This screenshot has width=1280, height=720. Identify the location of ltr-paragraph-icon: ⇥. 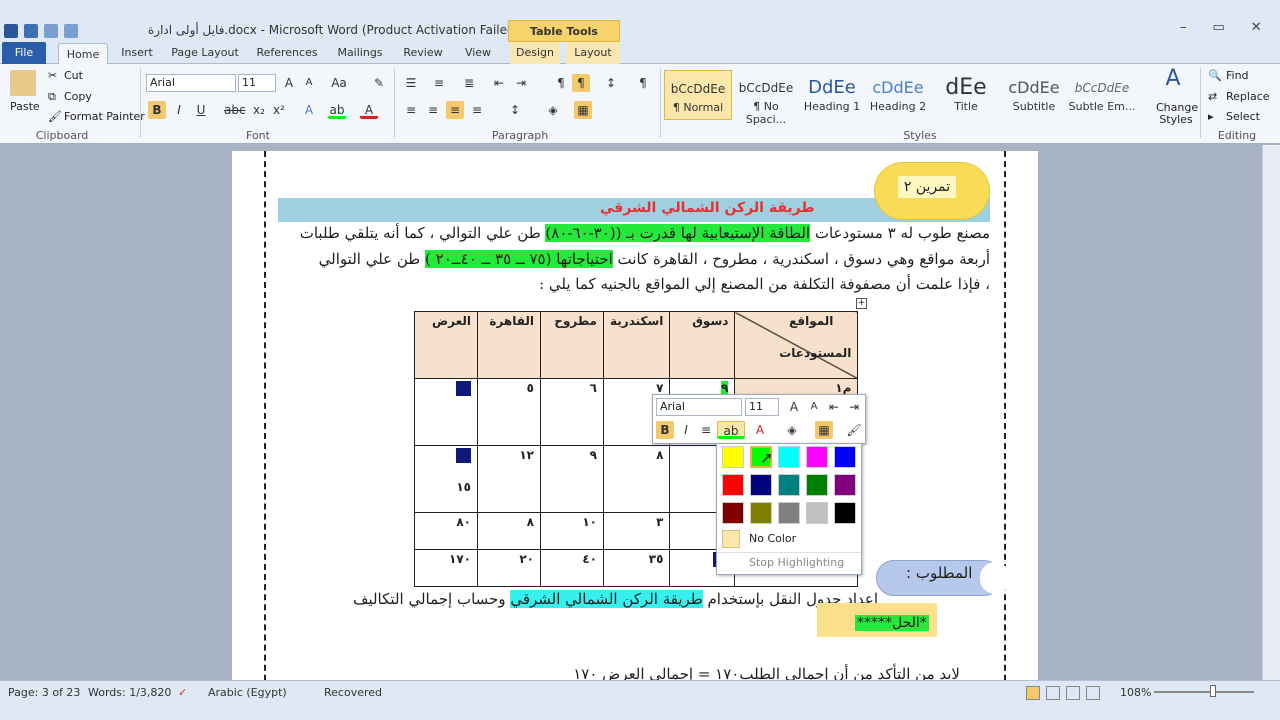
(854, 407).